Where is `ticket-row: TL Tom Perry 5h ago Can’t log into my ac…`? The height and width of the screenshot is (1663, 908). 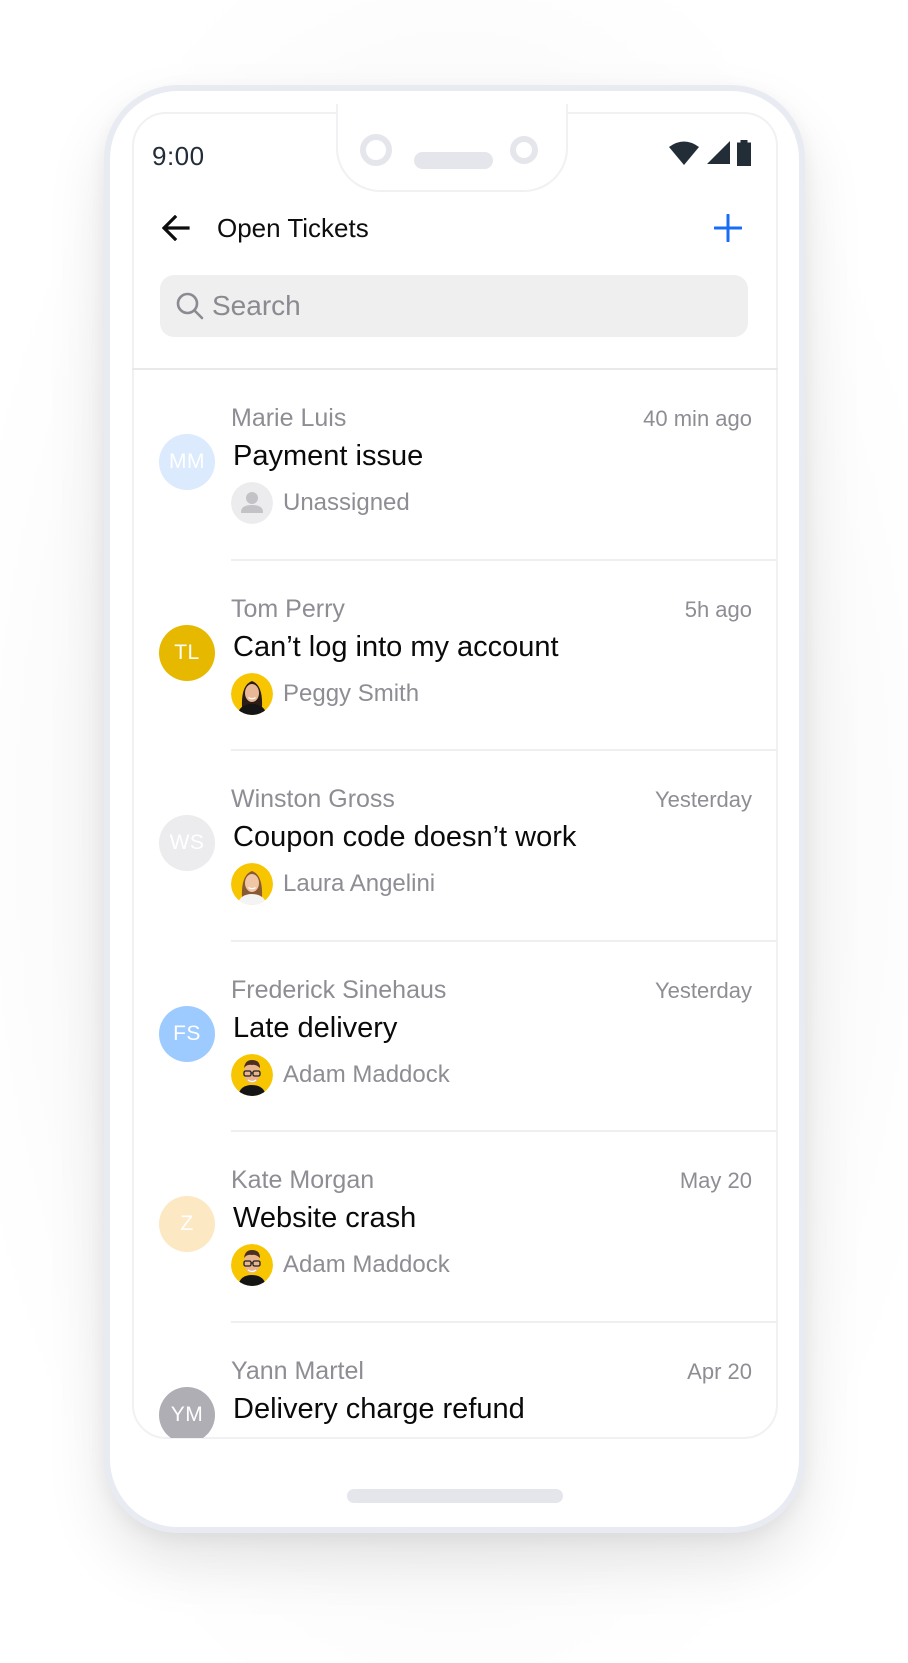 ticket-row: TL Tom Perry 5h ago Can’t log into my ac… is located at coordinates (455, 656).